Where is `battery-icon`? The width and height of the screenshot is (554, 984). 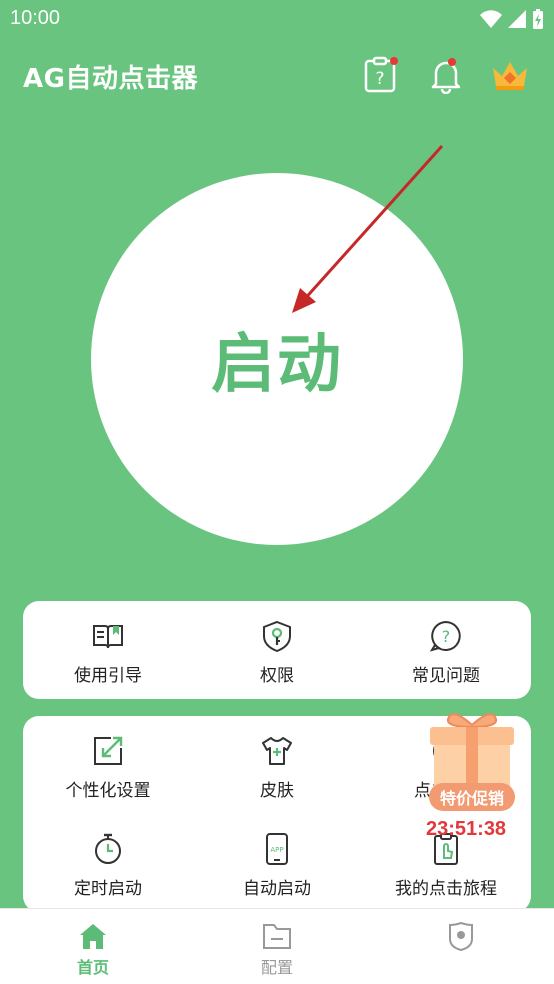 battery-icon is located at coordinates (538, 19).